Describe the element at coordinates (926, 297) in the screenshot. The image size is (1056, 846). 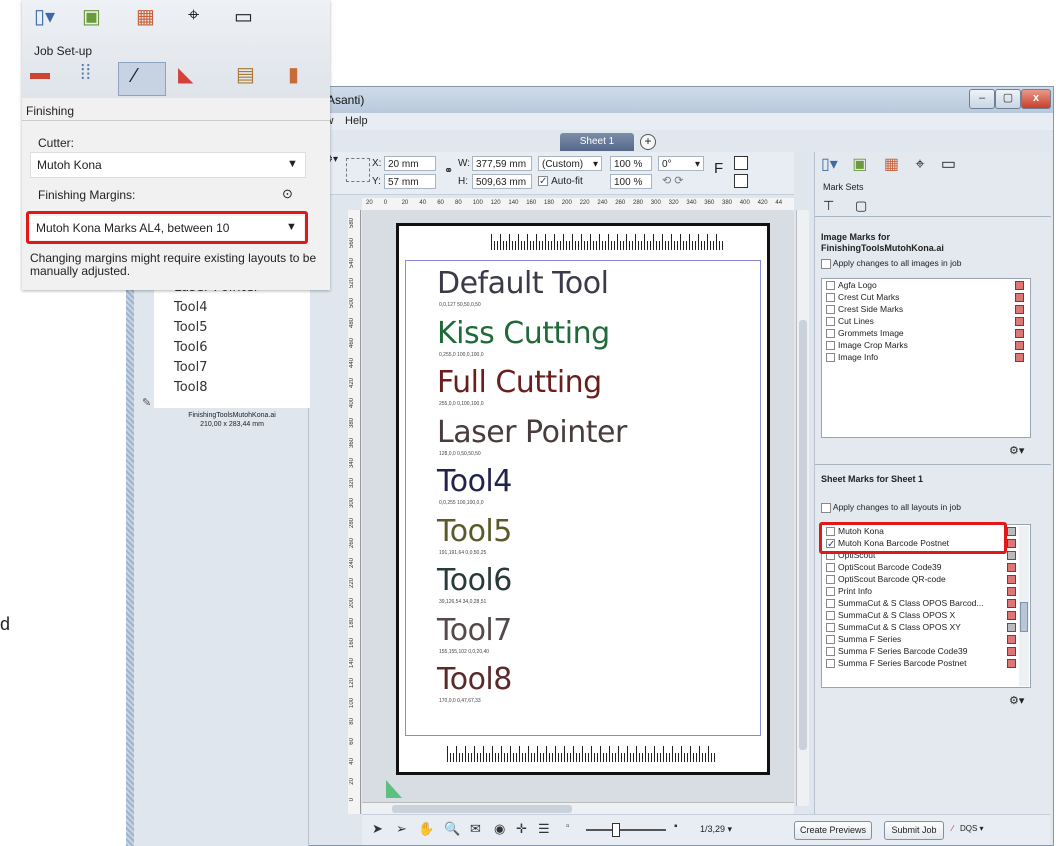
I see `image-mark-item: Crest Cut Marks` at that location.